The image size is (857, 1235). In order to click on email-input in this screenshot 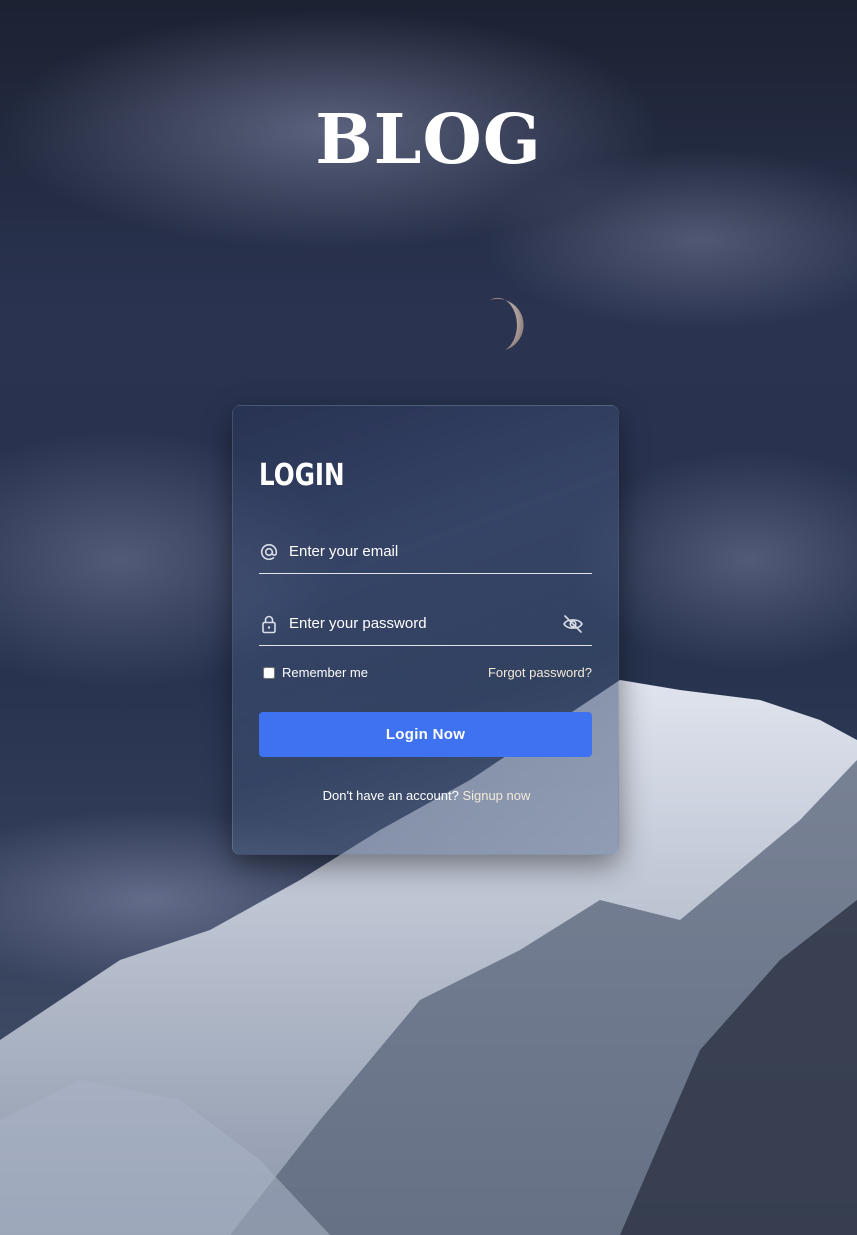, I will do `click(419, 551)`.